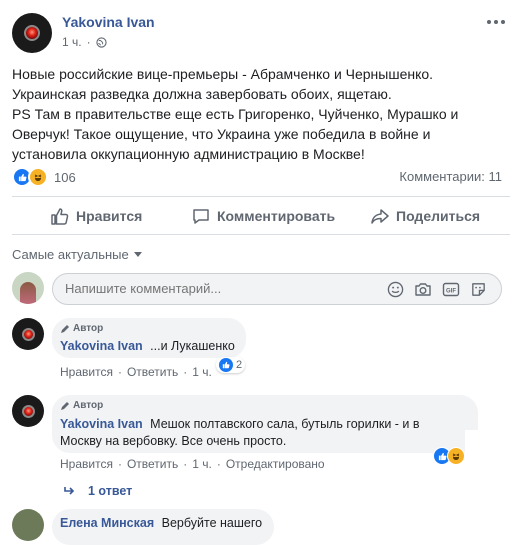  What do you see at coordinates (69, 491) in the screenshot?
I see `reply-arrow-icon` at bounding box center [69, 491].